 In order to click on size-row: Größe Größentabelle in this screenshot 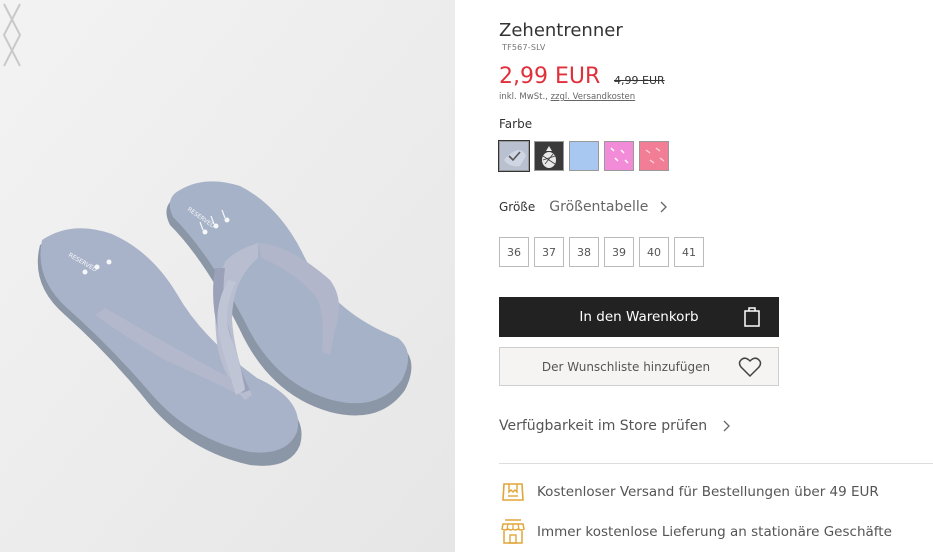, I will do `click(583, 207)`.